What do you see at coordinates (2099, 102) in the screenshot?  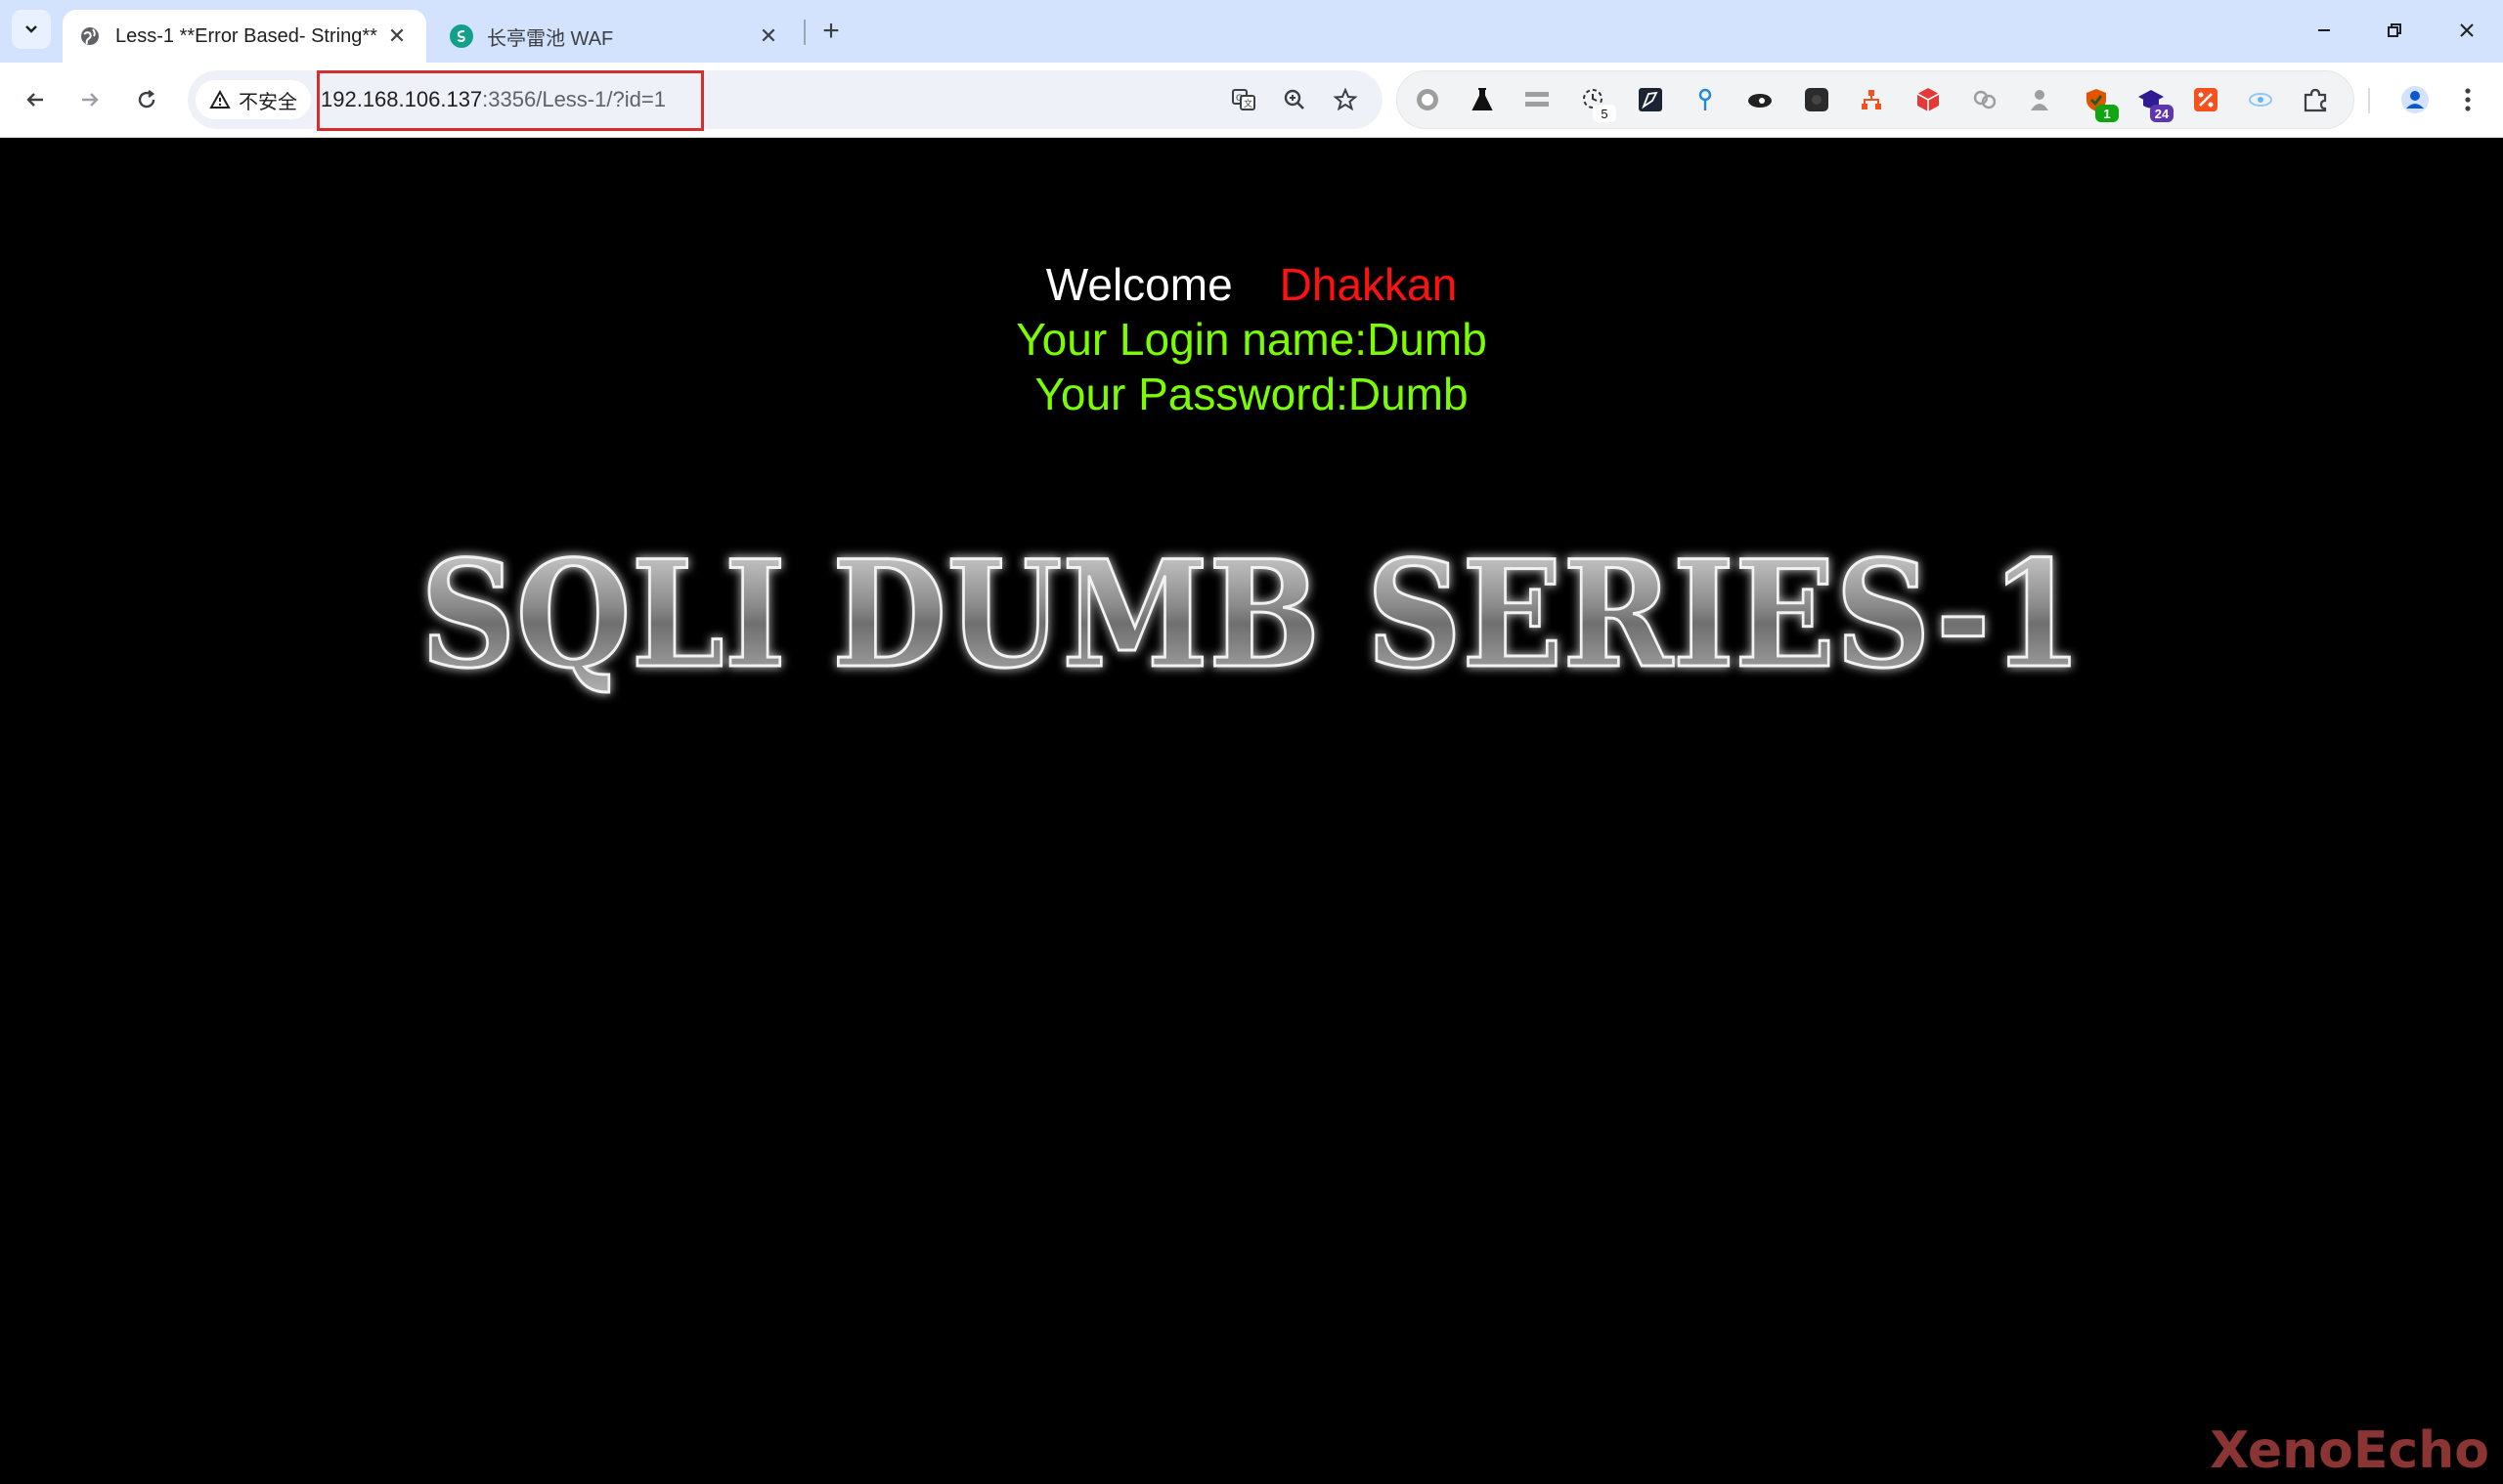 I see `ext-shield-button: 1` at bounding box center [2099, 102].